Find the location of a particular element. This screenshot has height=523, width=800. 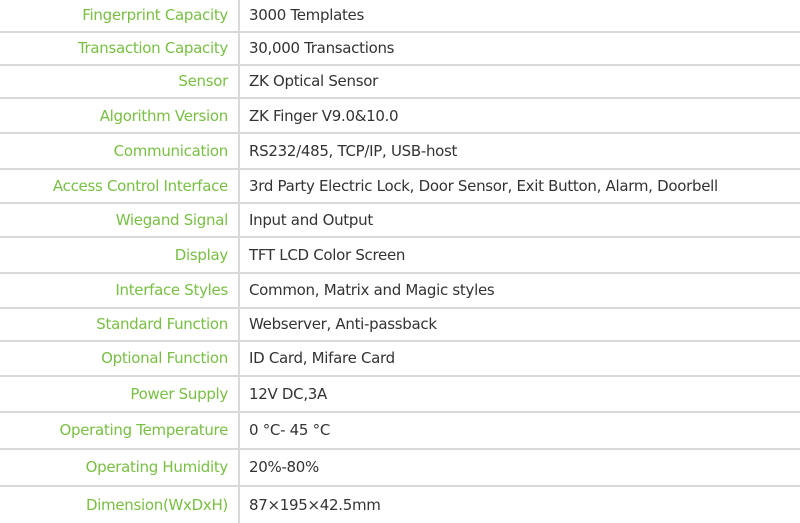

spec-label: Optional Function is located at coordinates (164, 358).